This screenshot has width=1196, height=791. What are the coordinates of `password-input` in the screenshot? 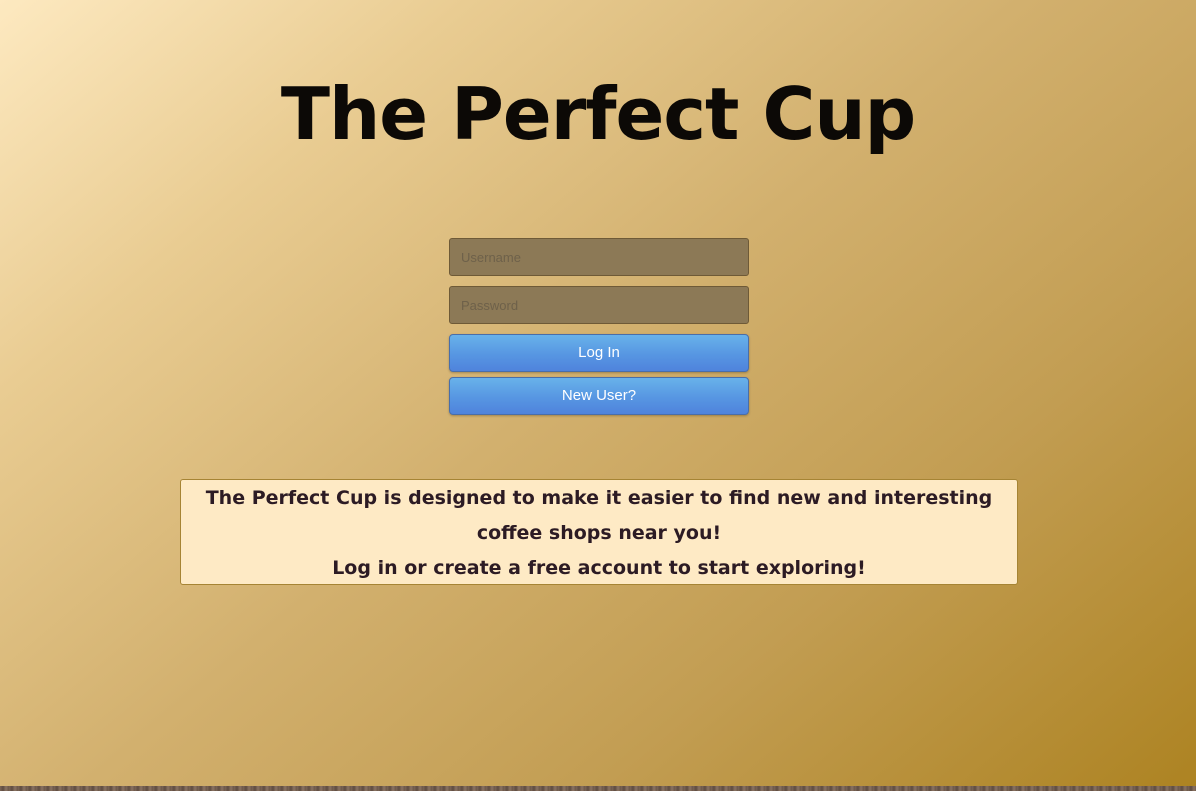 It's located at (599, 305).